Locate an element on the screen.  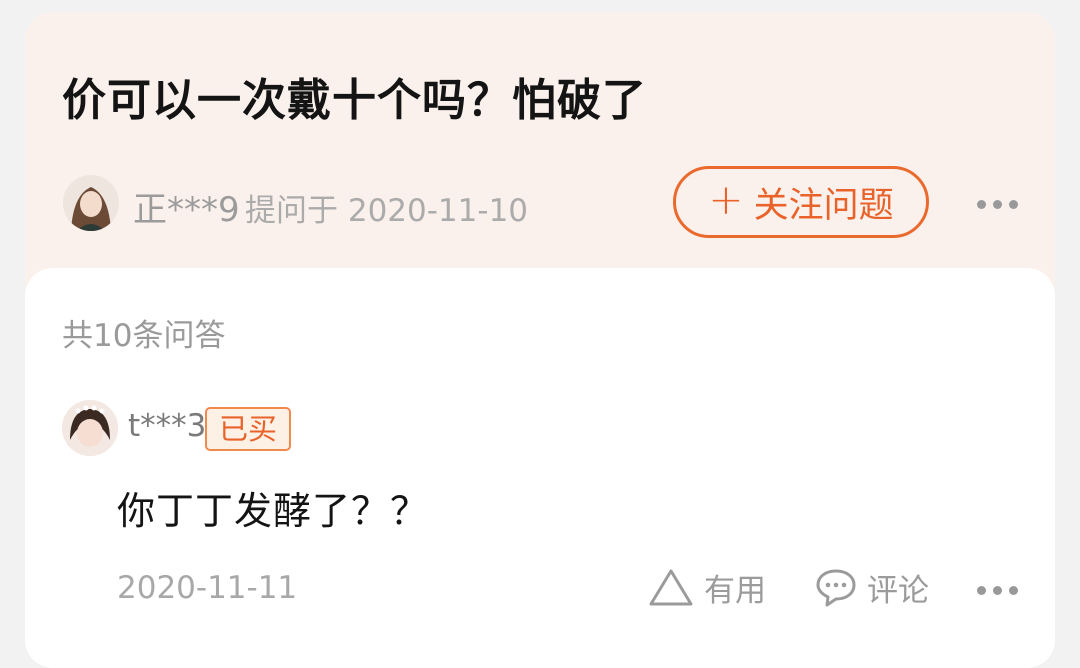
asker-avatar is located at coordinates (91, 203).